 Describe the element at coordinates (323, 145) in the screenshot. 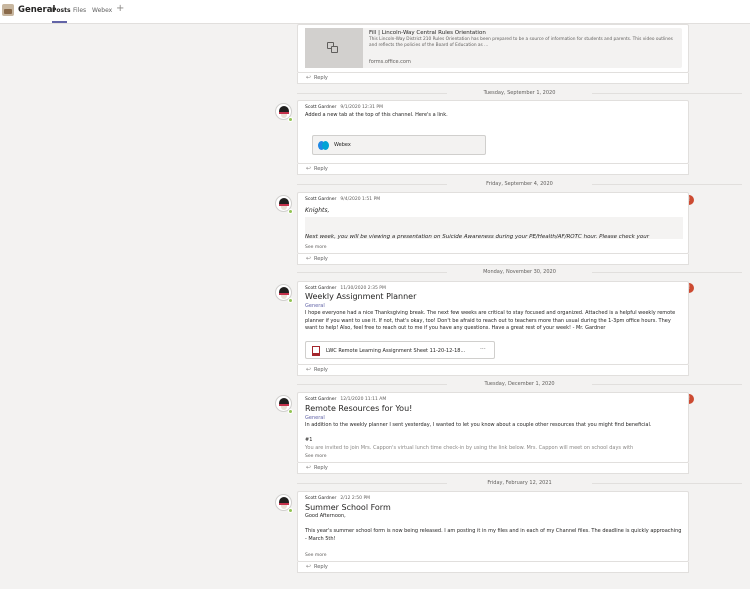

I see `webex-icon` at that location.